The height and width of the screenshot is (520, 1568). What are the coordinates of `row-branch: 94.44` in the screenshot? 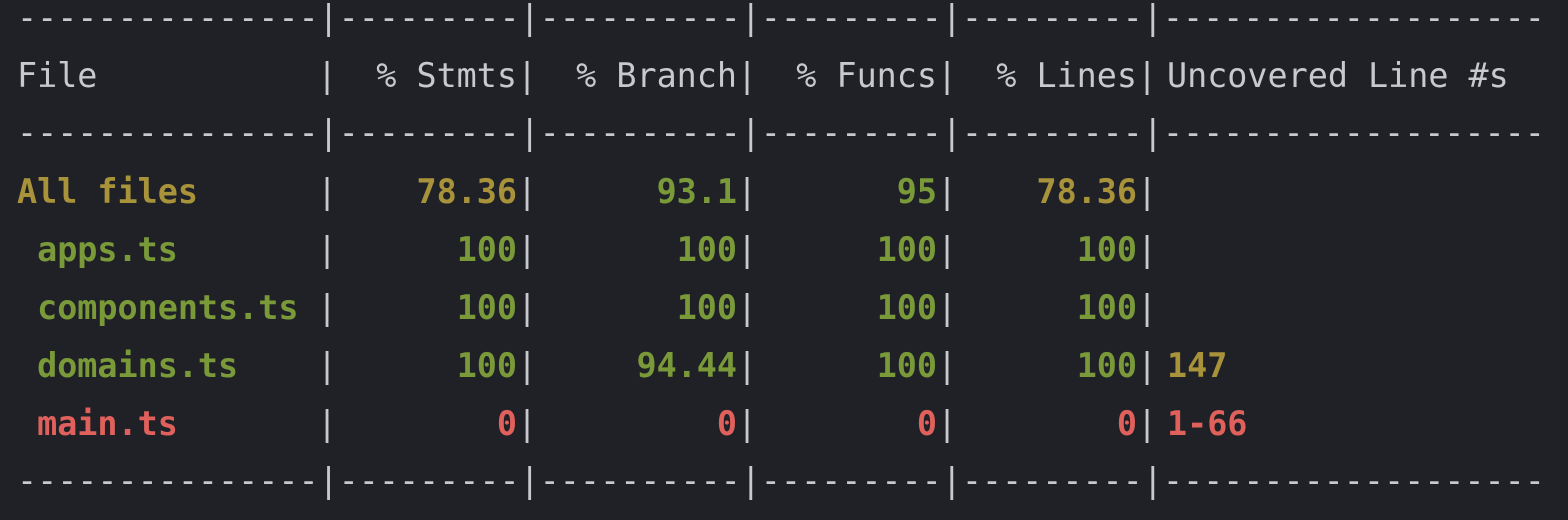 It's located at (686, 365).